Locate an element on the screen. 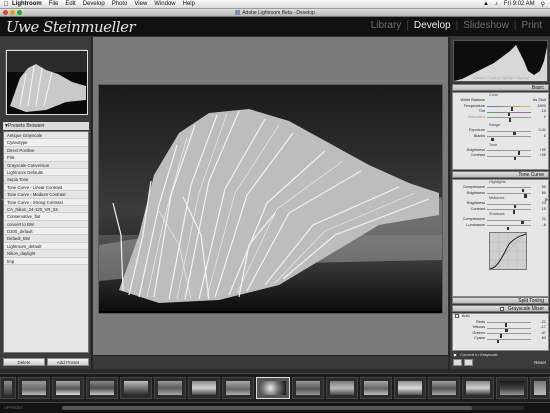 This screenshot has width=550, height=413. grayscale-enable-checkbox is located at coordinates (502, 308).